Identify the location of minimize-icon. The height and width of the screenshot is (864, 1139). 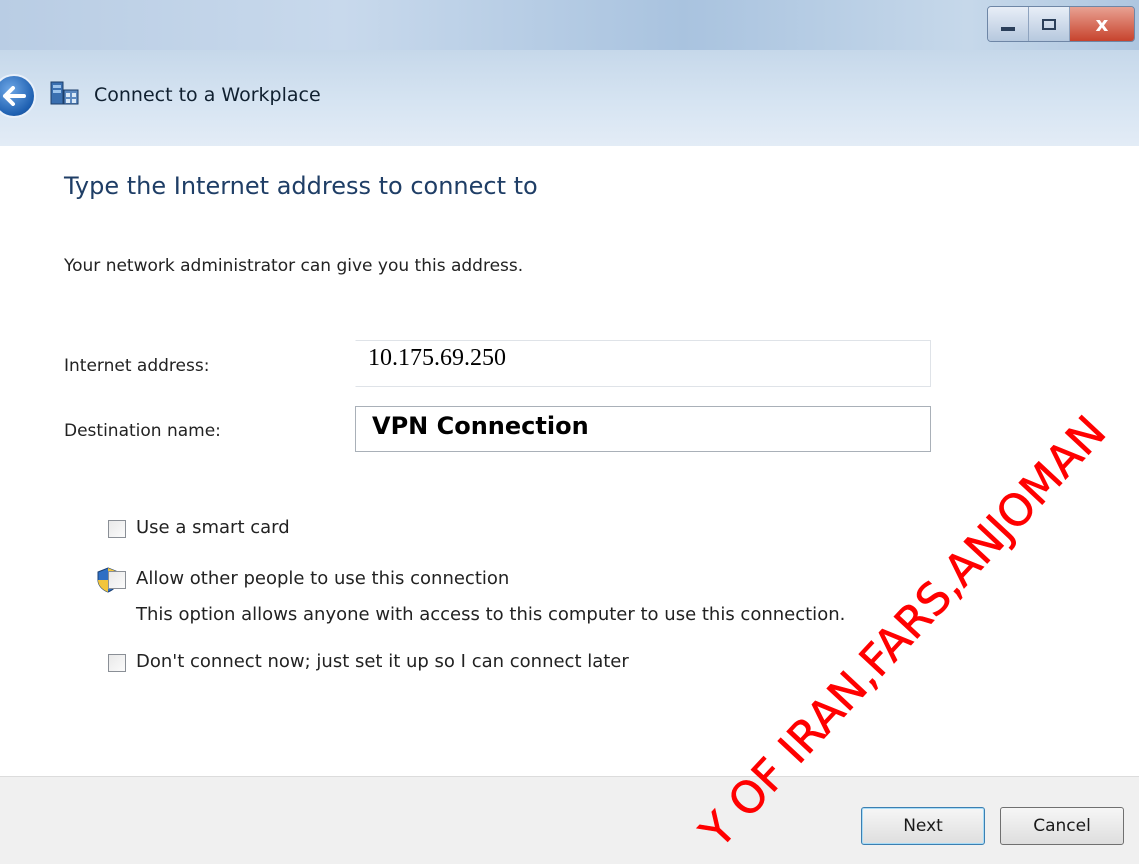
(1008, 29).